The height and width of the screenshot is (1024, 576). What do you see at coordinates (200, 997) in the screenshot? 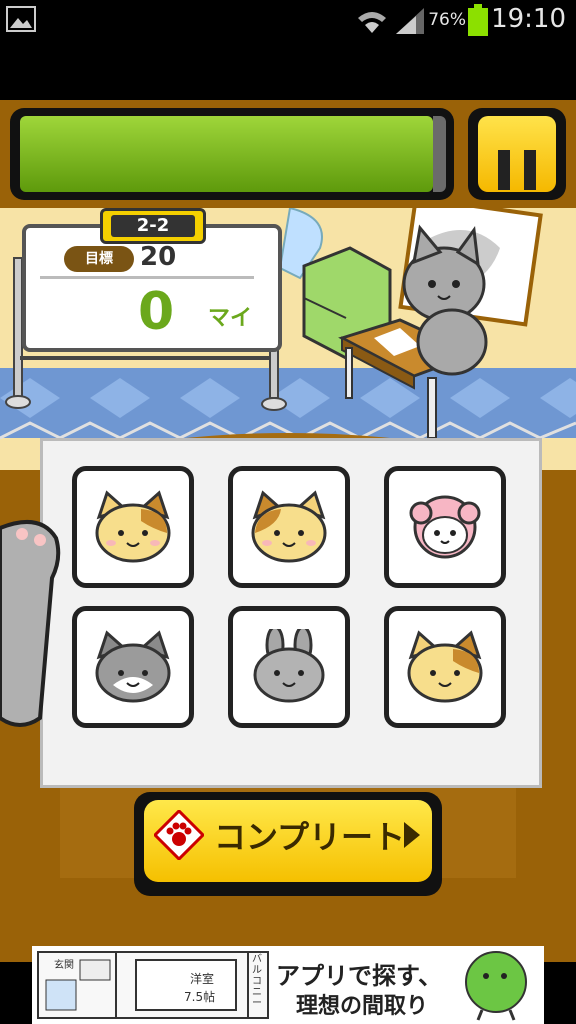
I see `ad-room-size: 7.5帖` at bounding box center [200, 997].